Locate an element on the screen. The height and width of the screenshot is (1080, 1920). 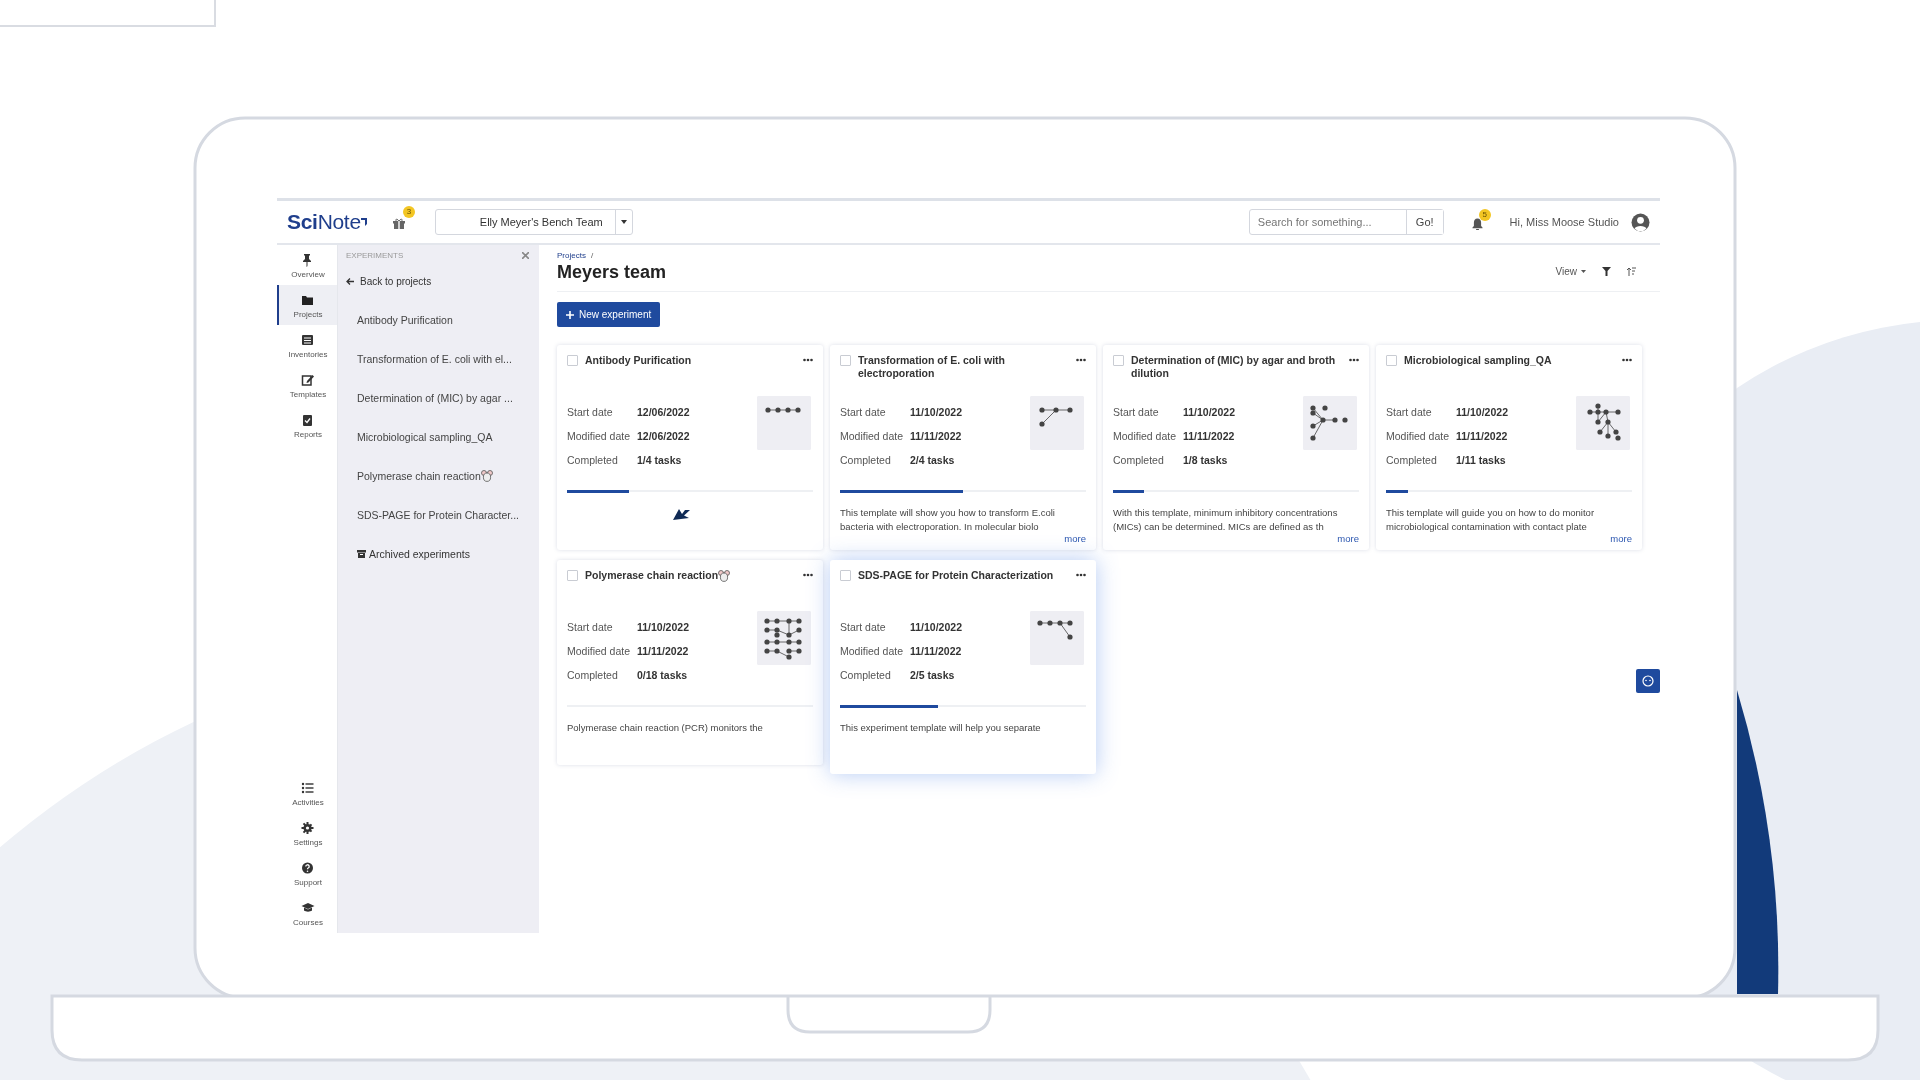
edit-icon is located at coordinates (308, 380).